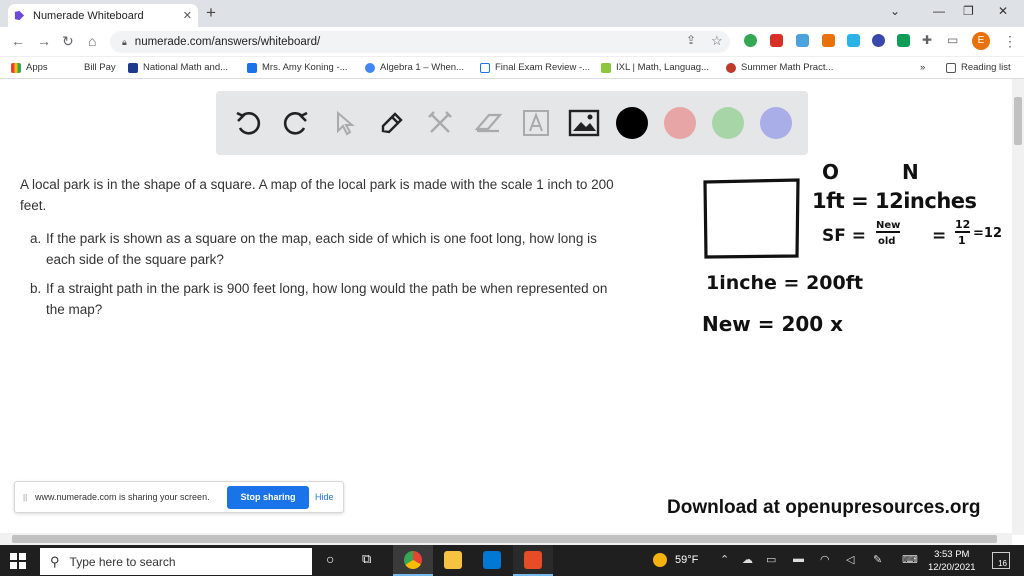  I want to click on url-field: 🔒︎ numerade.com/answers/whiteboard/, so click(420, 42).